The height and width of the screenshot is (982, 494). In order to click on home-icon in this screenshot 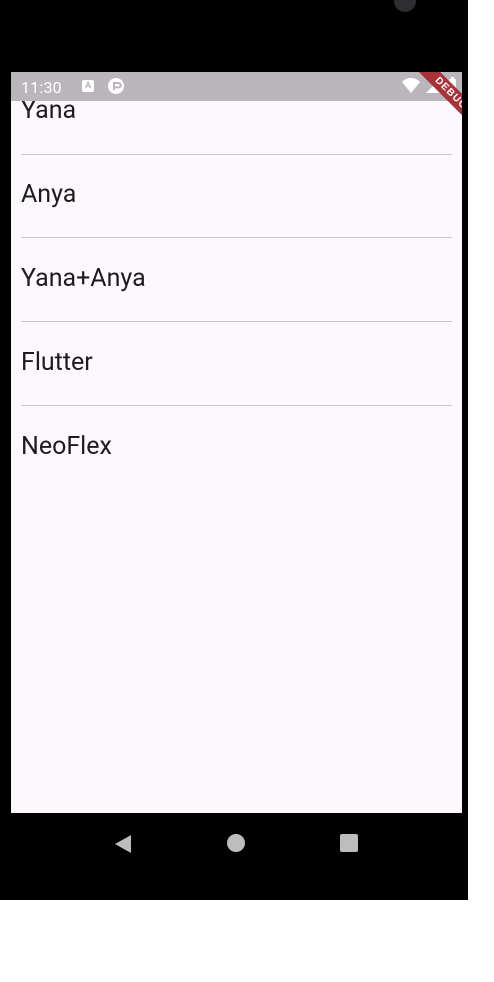, I will do `click(236, 843)`.